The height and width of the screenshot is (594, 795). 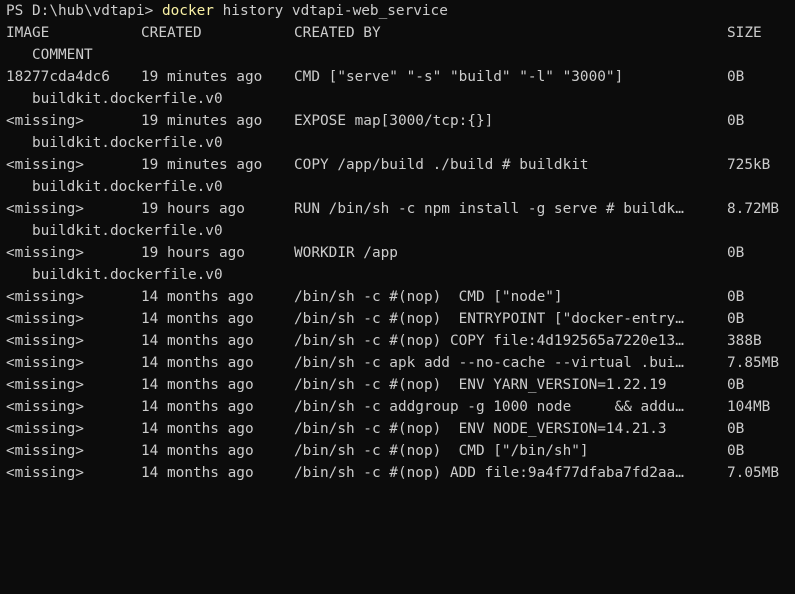 I want to click on header-image: IMAGE, so click(x=28, y=33).